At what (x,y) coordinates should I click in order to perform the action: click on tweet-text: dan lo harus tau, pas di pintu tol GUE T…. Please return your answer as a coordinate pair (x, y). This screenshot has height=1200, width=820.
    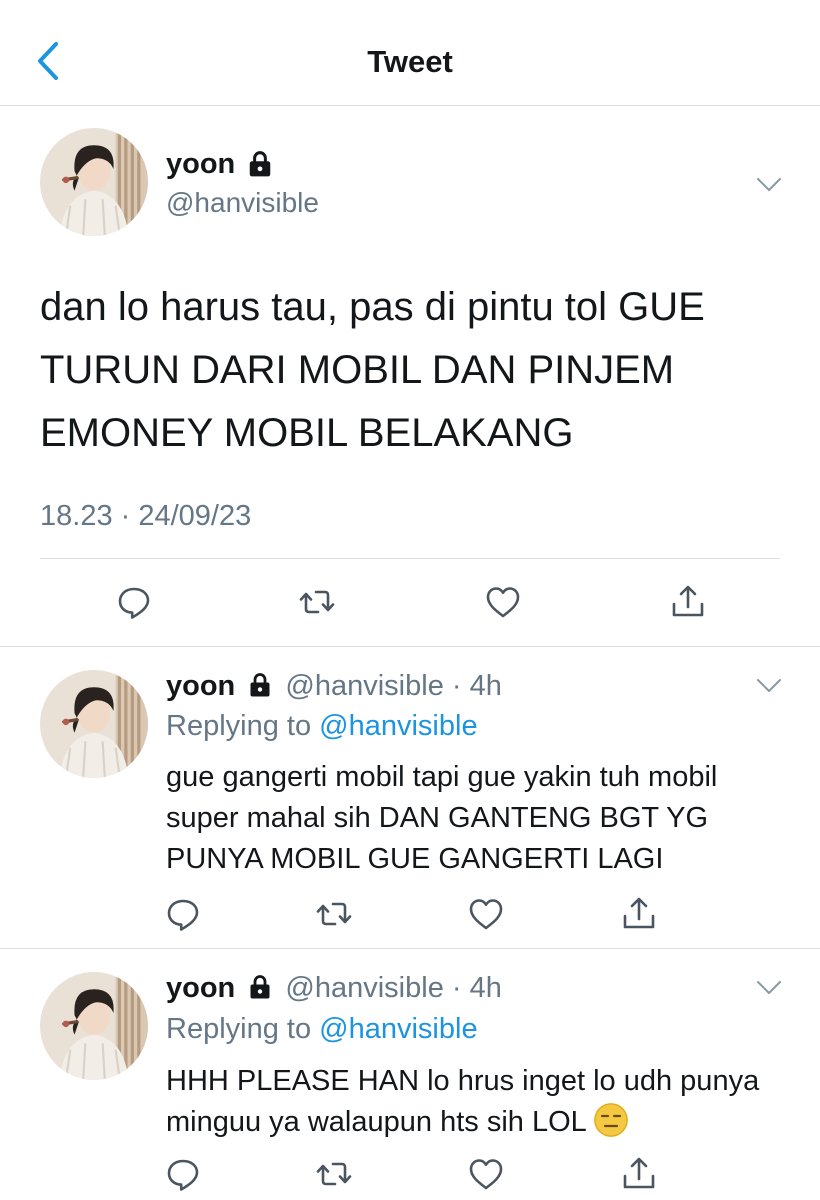
    Looking at the image, I should click on (372, 370).